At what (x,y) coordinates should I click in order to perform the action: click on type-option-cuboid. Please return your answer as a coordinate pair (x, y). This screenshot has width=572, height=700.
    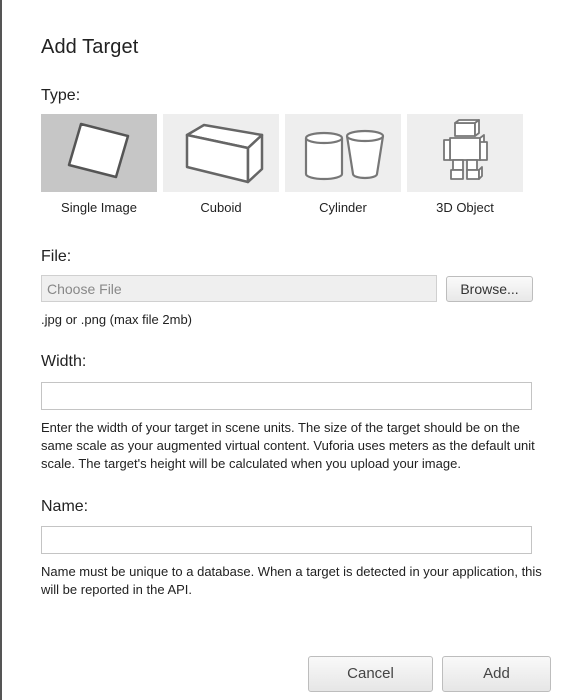
    Looking at the image, I should click on (221, 153).